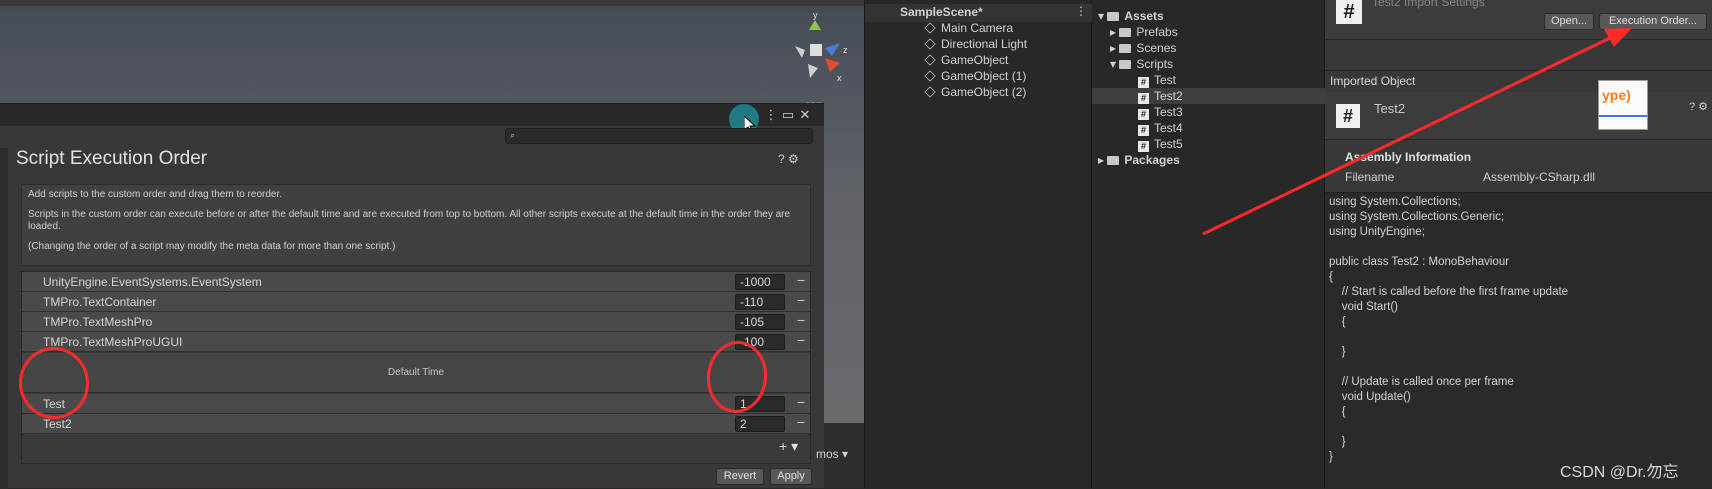 Image resolution: width=1712 pixels, height=489 pixels. What do you see at coordinates (57, 424) in the screenshot?
I see `script-name: Test2` at bounding box center [57, 424].